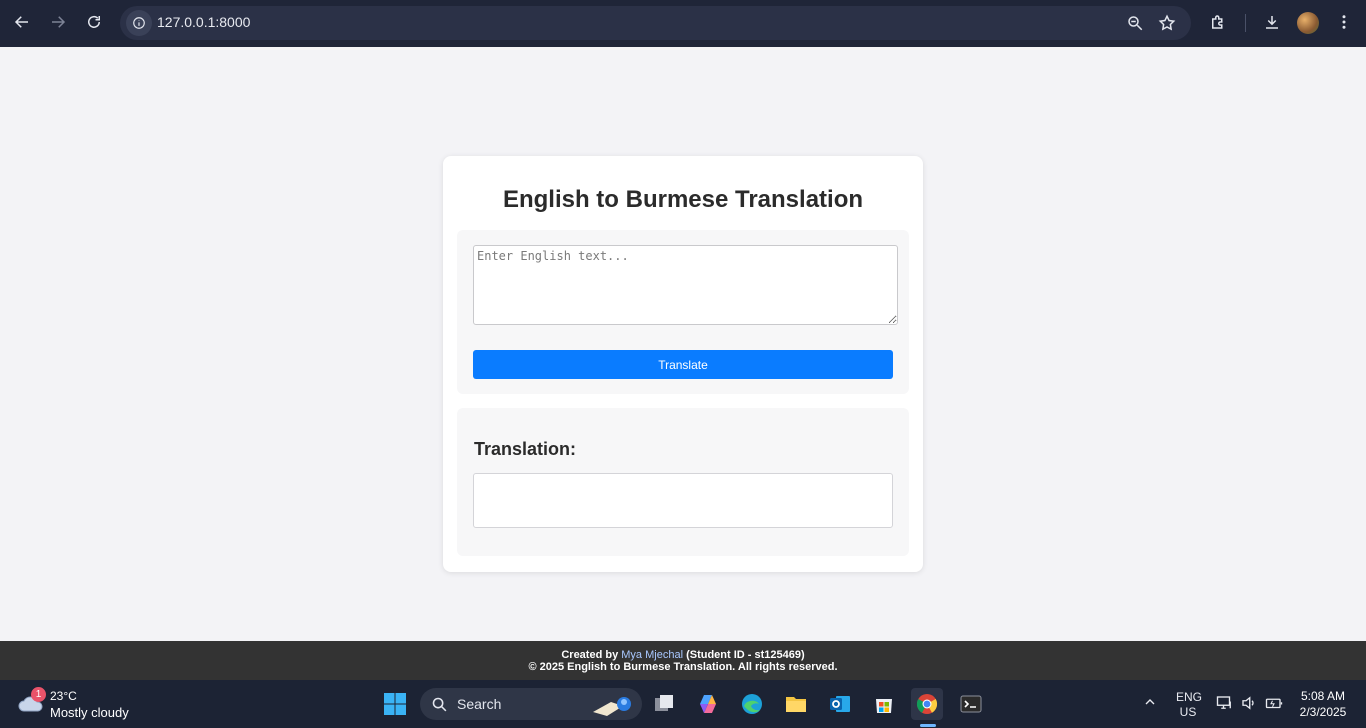  What do you see at coordinates (655, 23) in the screenshot?
I see `address-bar: 127.0.0.1:8000` at bounding box center [655, 23].